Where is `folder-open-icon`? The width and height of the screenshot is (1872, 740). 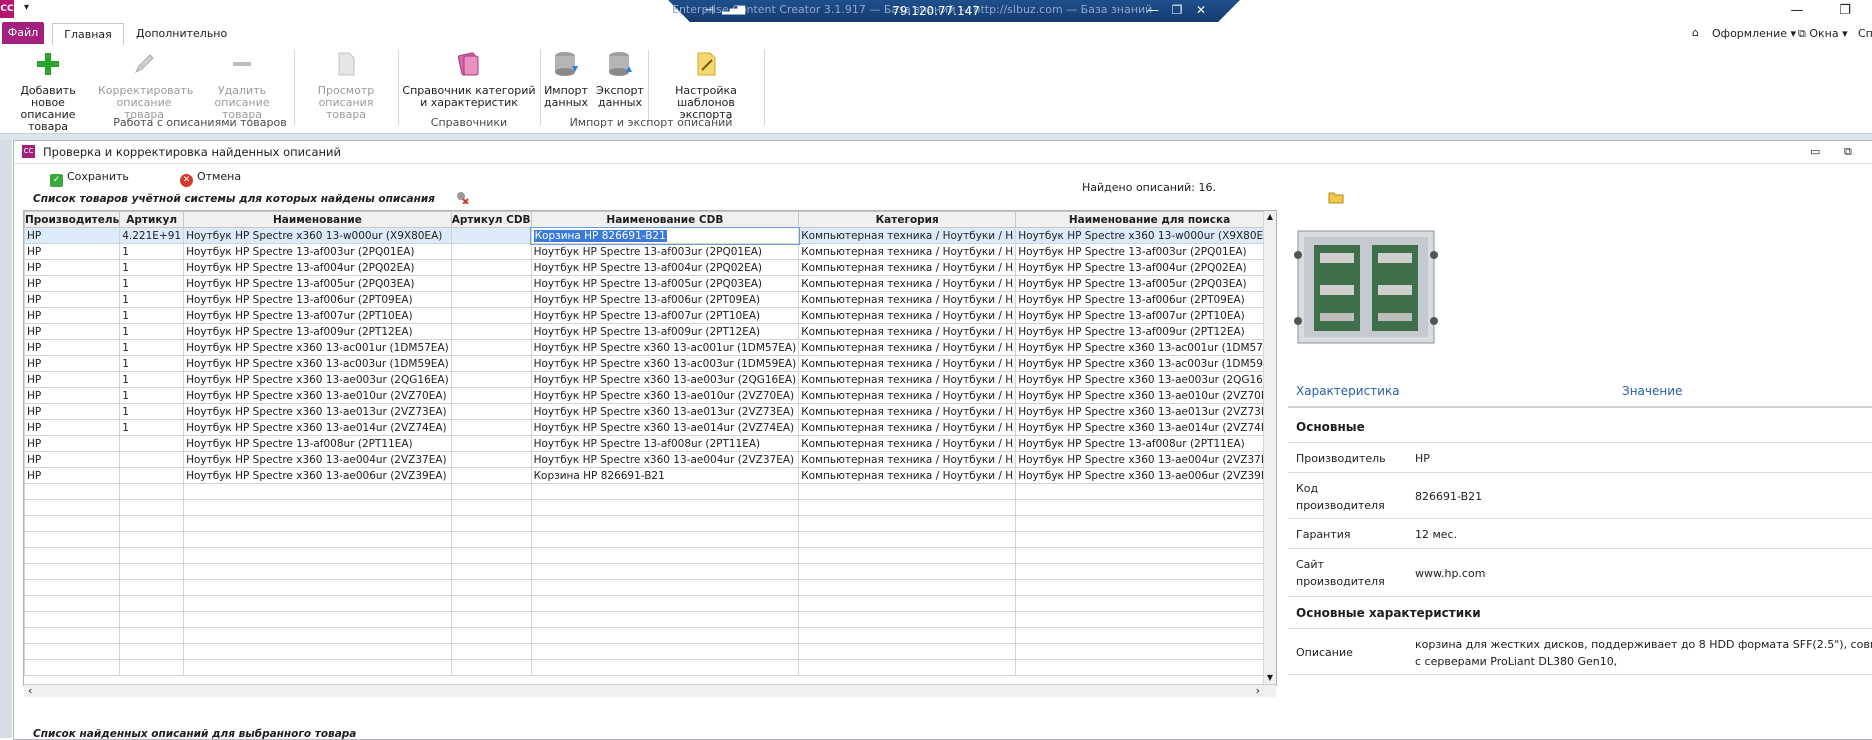
folder-open-icon is located at coordinates (1336, 197).